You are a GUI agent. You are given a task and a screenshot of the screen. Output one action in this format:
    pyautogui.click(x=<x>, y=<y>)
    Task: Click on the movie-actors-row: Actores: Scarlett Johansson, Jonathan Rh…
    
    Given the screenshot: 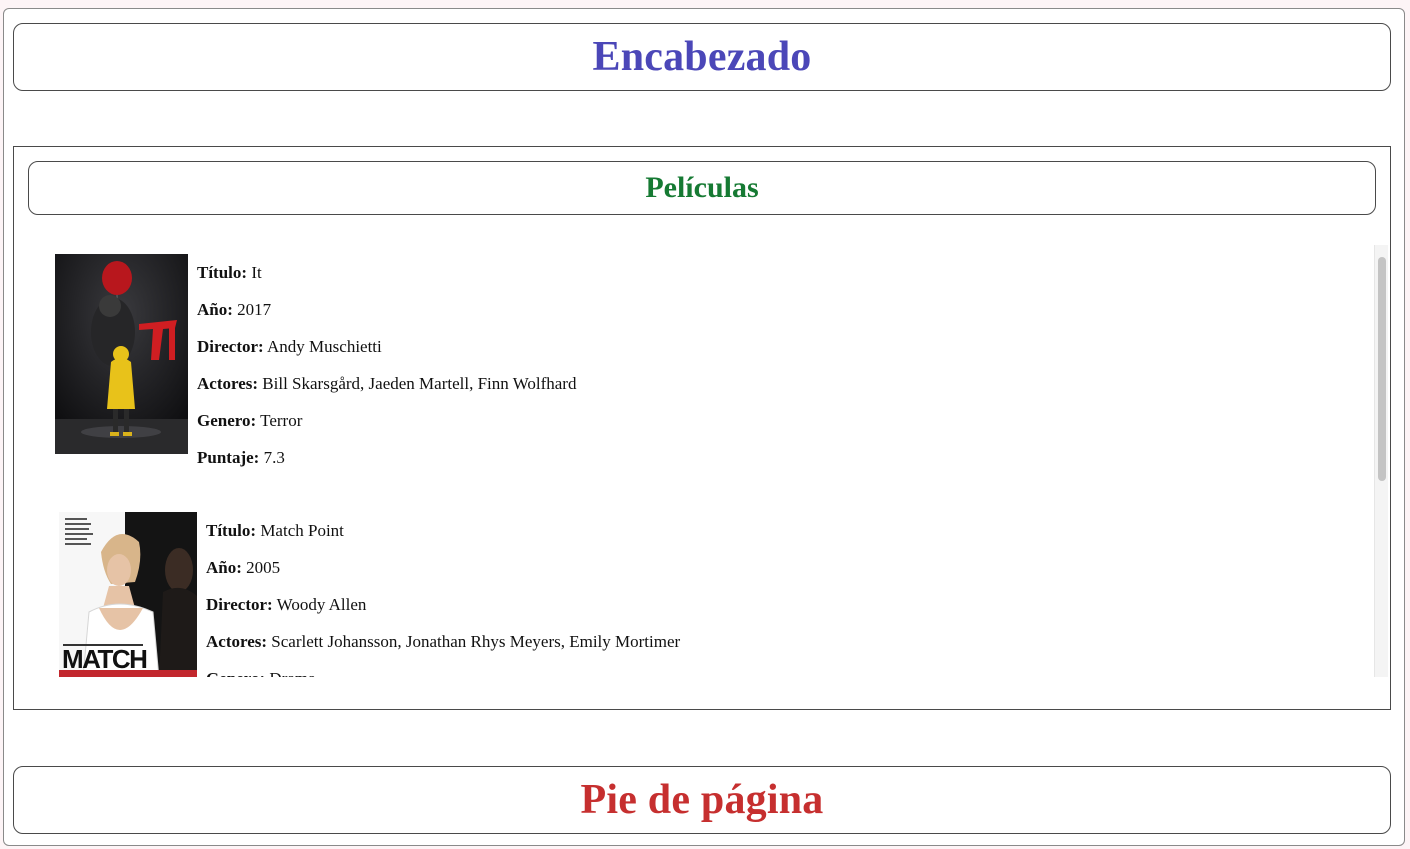 What is the action you would take?
    pyautogui.click(x=443, y=641)
    